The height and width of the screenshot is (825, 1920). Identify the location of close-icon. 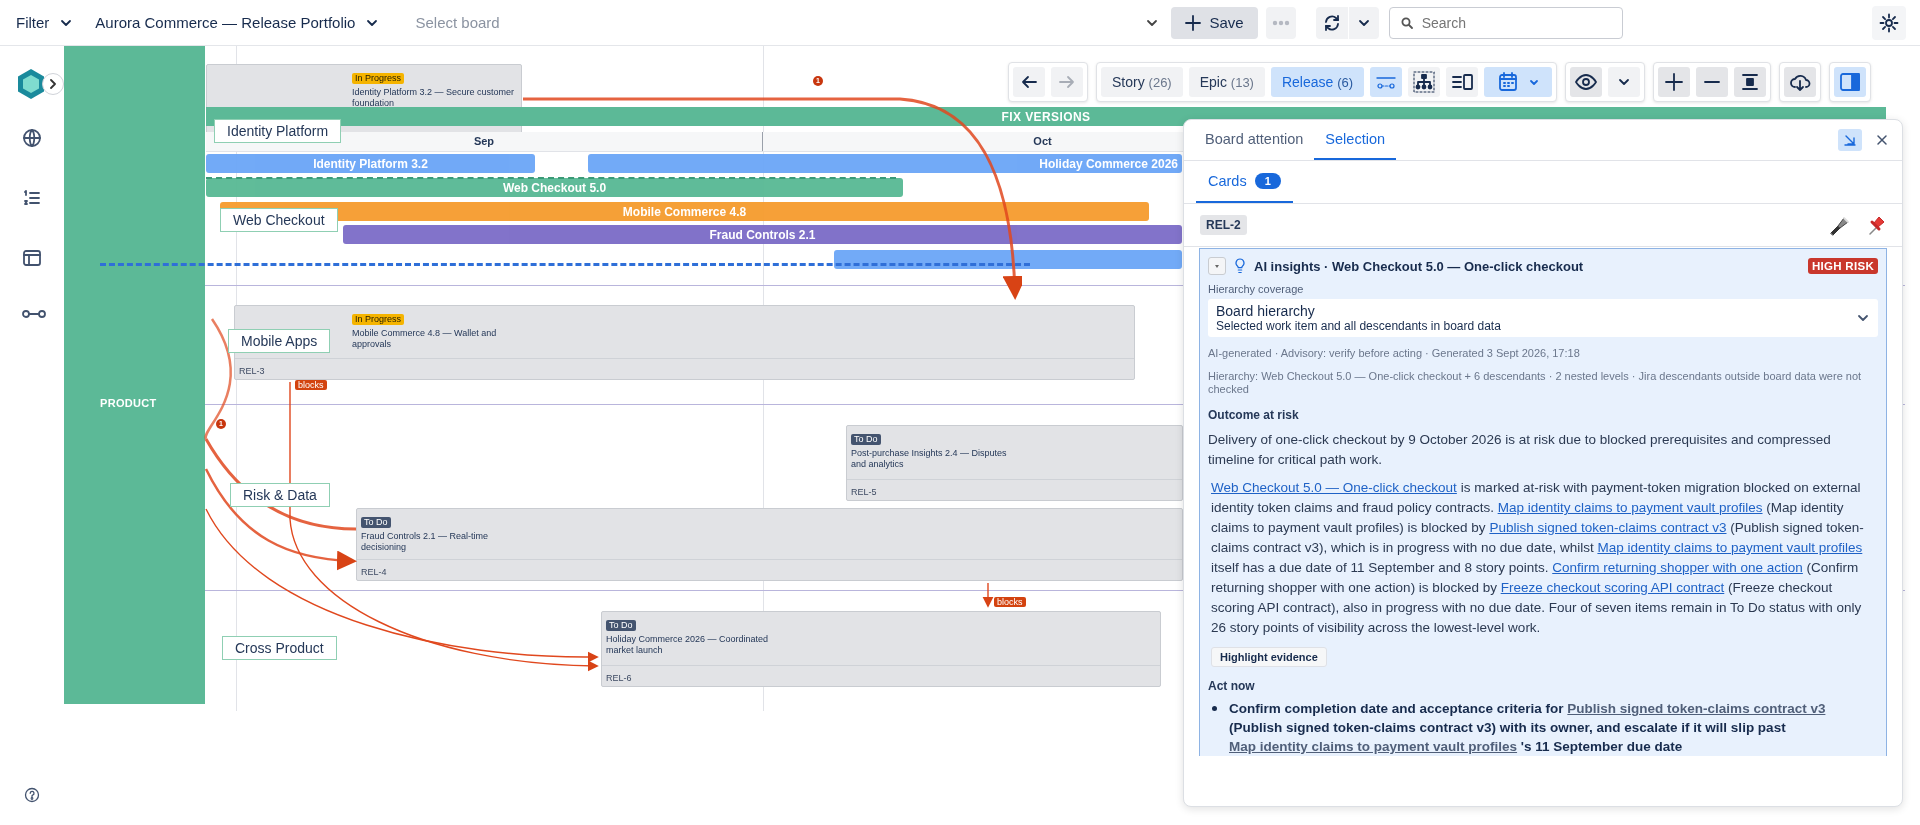
(1882, 140).